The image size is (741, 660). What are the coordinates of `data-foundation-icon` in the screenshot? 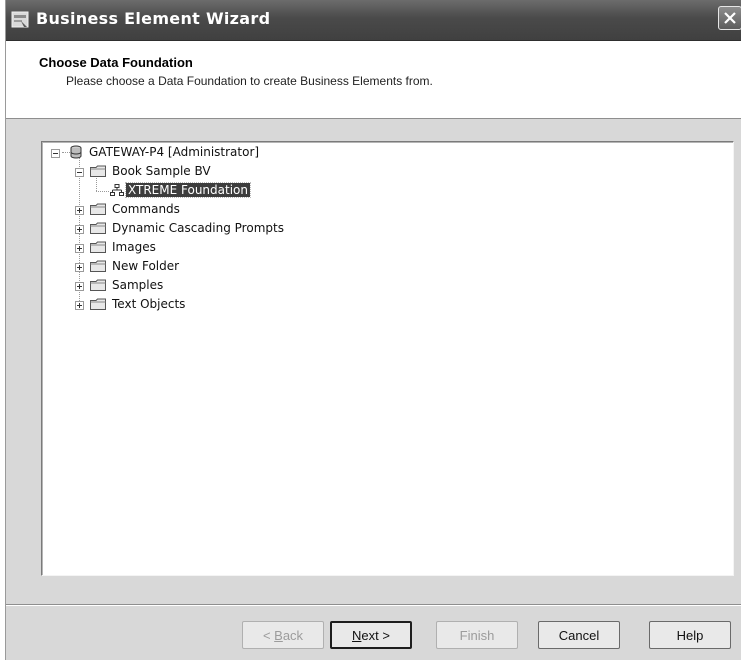 It's located at (117, 190).